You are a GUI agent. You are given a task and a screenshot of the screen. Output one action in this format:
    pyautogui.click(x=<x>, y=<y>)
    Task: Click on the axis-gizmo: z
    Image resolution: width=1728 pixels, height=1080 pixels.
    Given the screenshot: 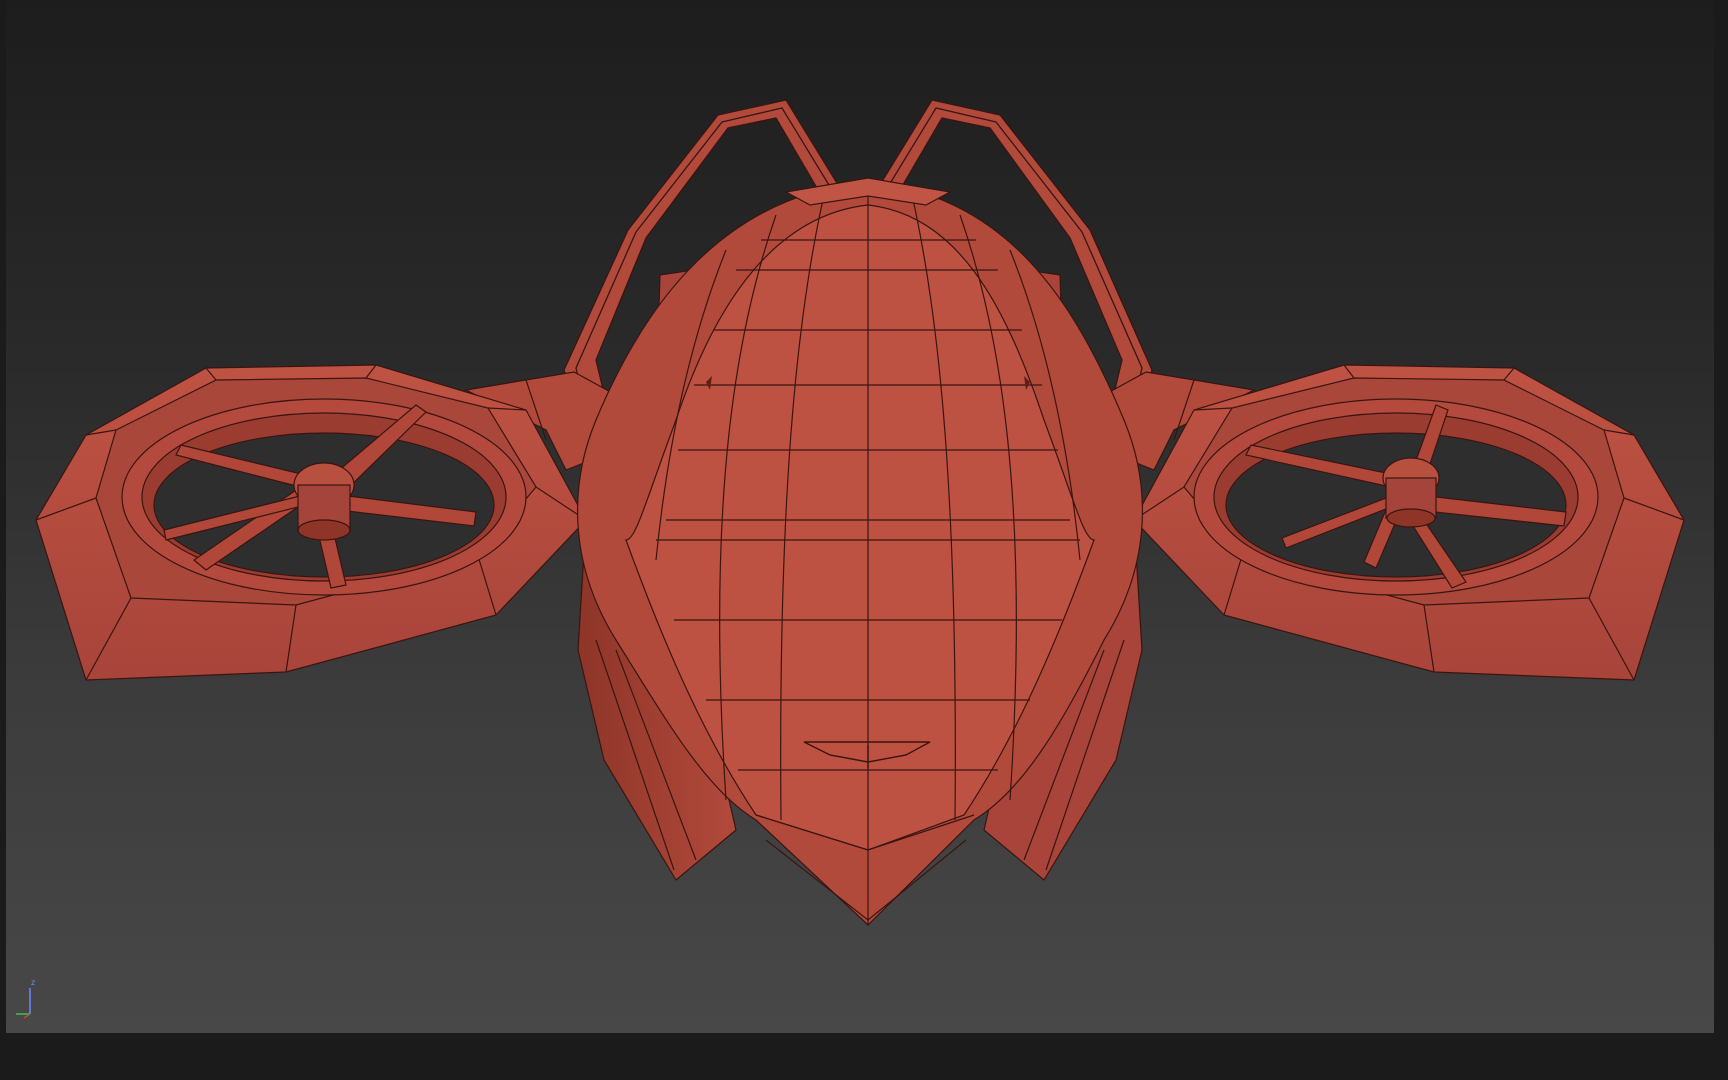 What is the action you would take?
    pyautogui.click(x=28, y=999)
    